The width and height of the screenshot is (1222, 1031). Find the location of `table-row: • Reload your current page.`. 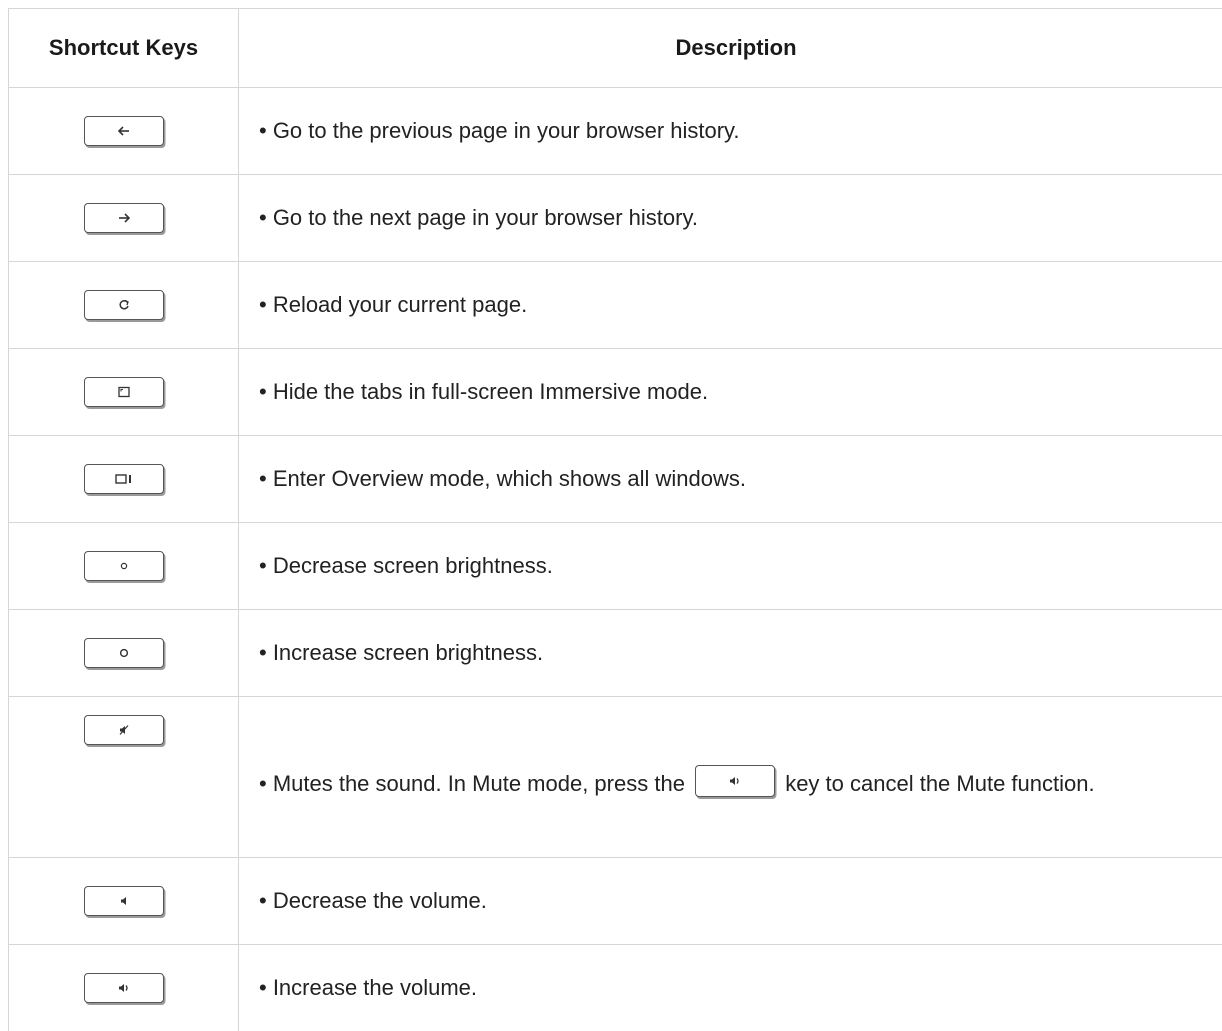

table-row: • Reload your current page. is located at coordinates (615, 305).